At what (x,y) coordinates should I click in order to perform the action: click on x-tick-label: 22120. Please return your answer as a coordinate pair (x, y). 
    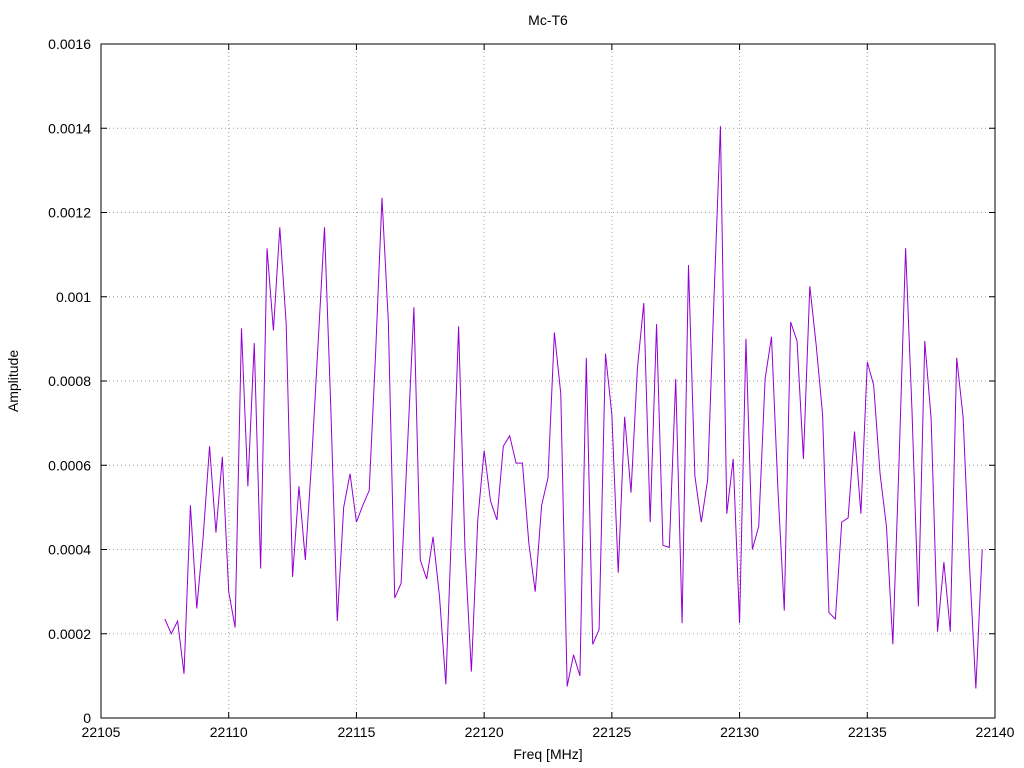
    Looking at the image, I should click on (484, 732).